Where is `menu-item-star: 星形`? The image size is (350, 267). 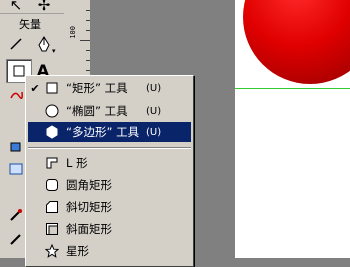 menu-item-star: 星形 is located at coordinates (109, 251).